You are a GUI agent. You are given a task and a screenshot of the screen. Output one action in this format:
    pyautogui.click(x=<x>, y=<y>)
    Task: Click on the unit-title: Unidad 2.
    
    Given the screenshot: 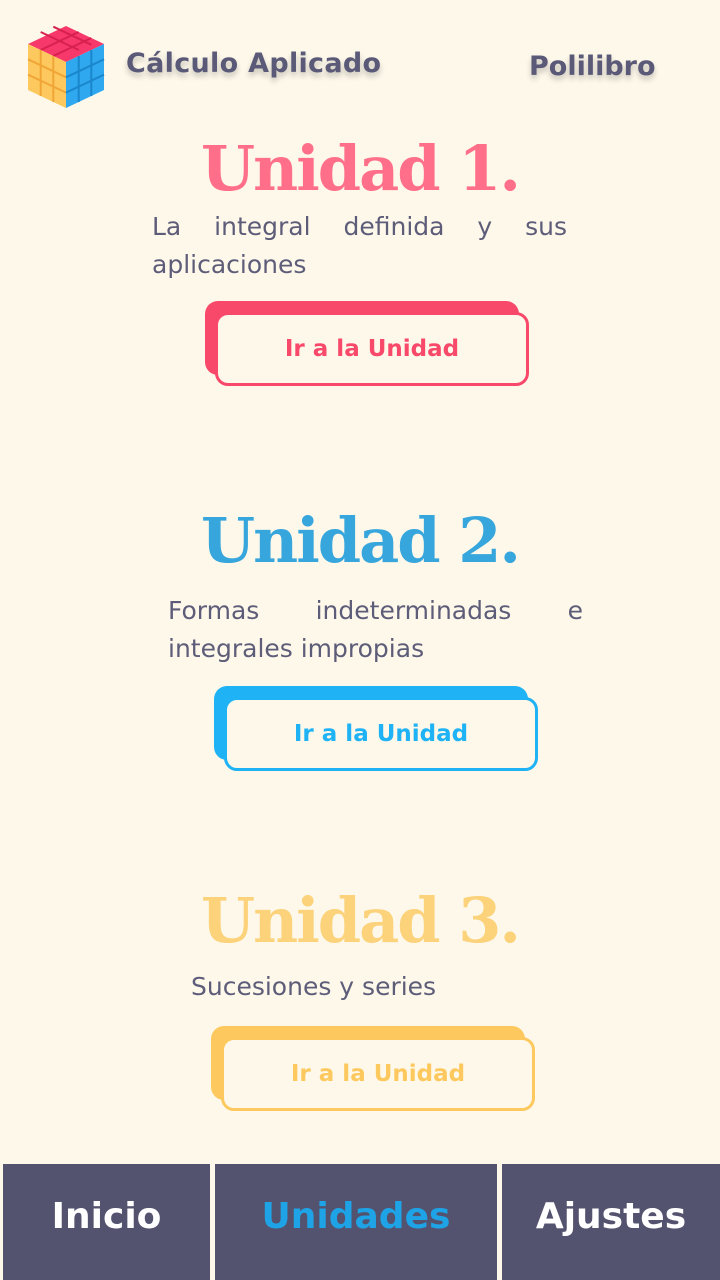 What is the action you would take?
    pyautogui.click(x=361, y=540)
    